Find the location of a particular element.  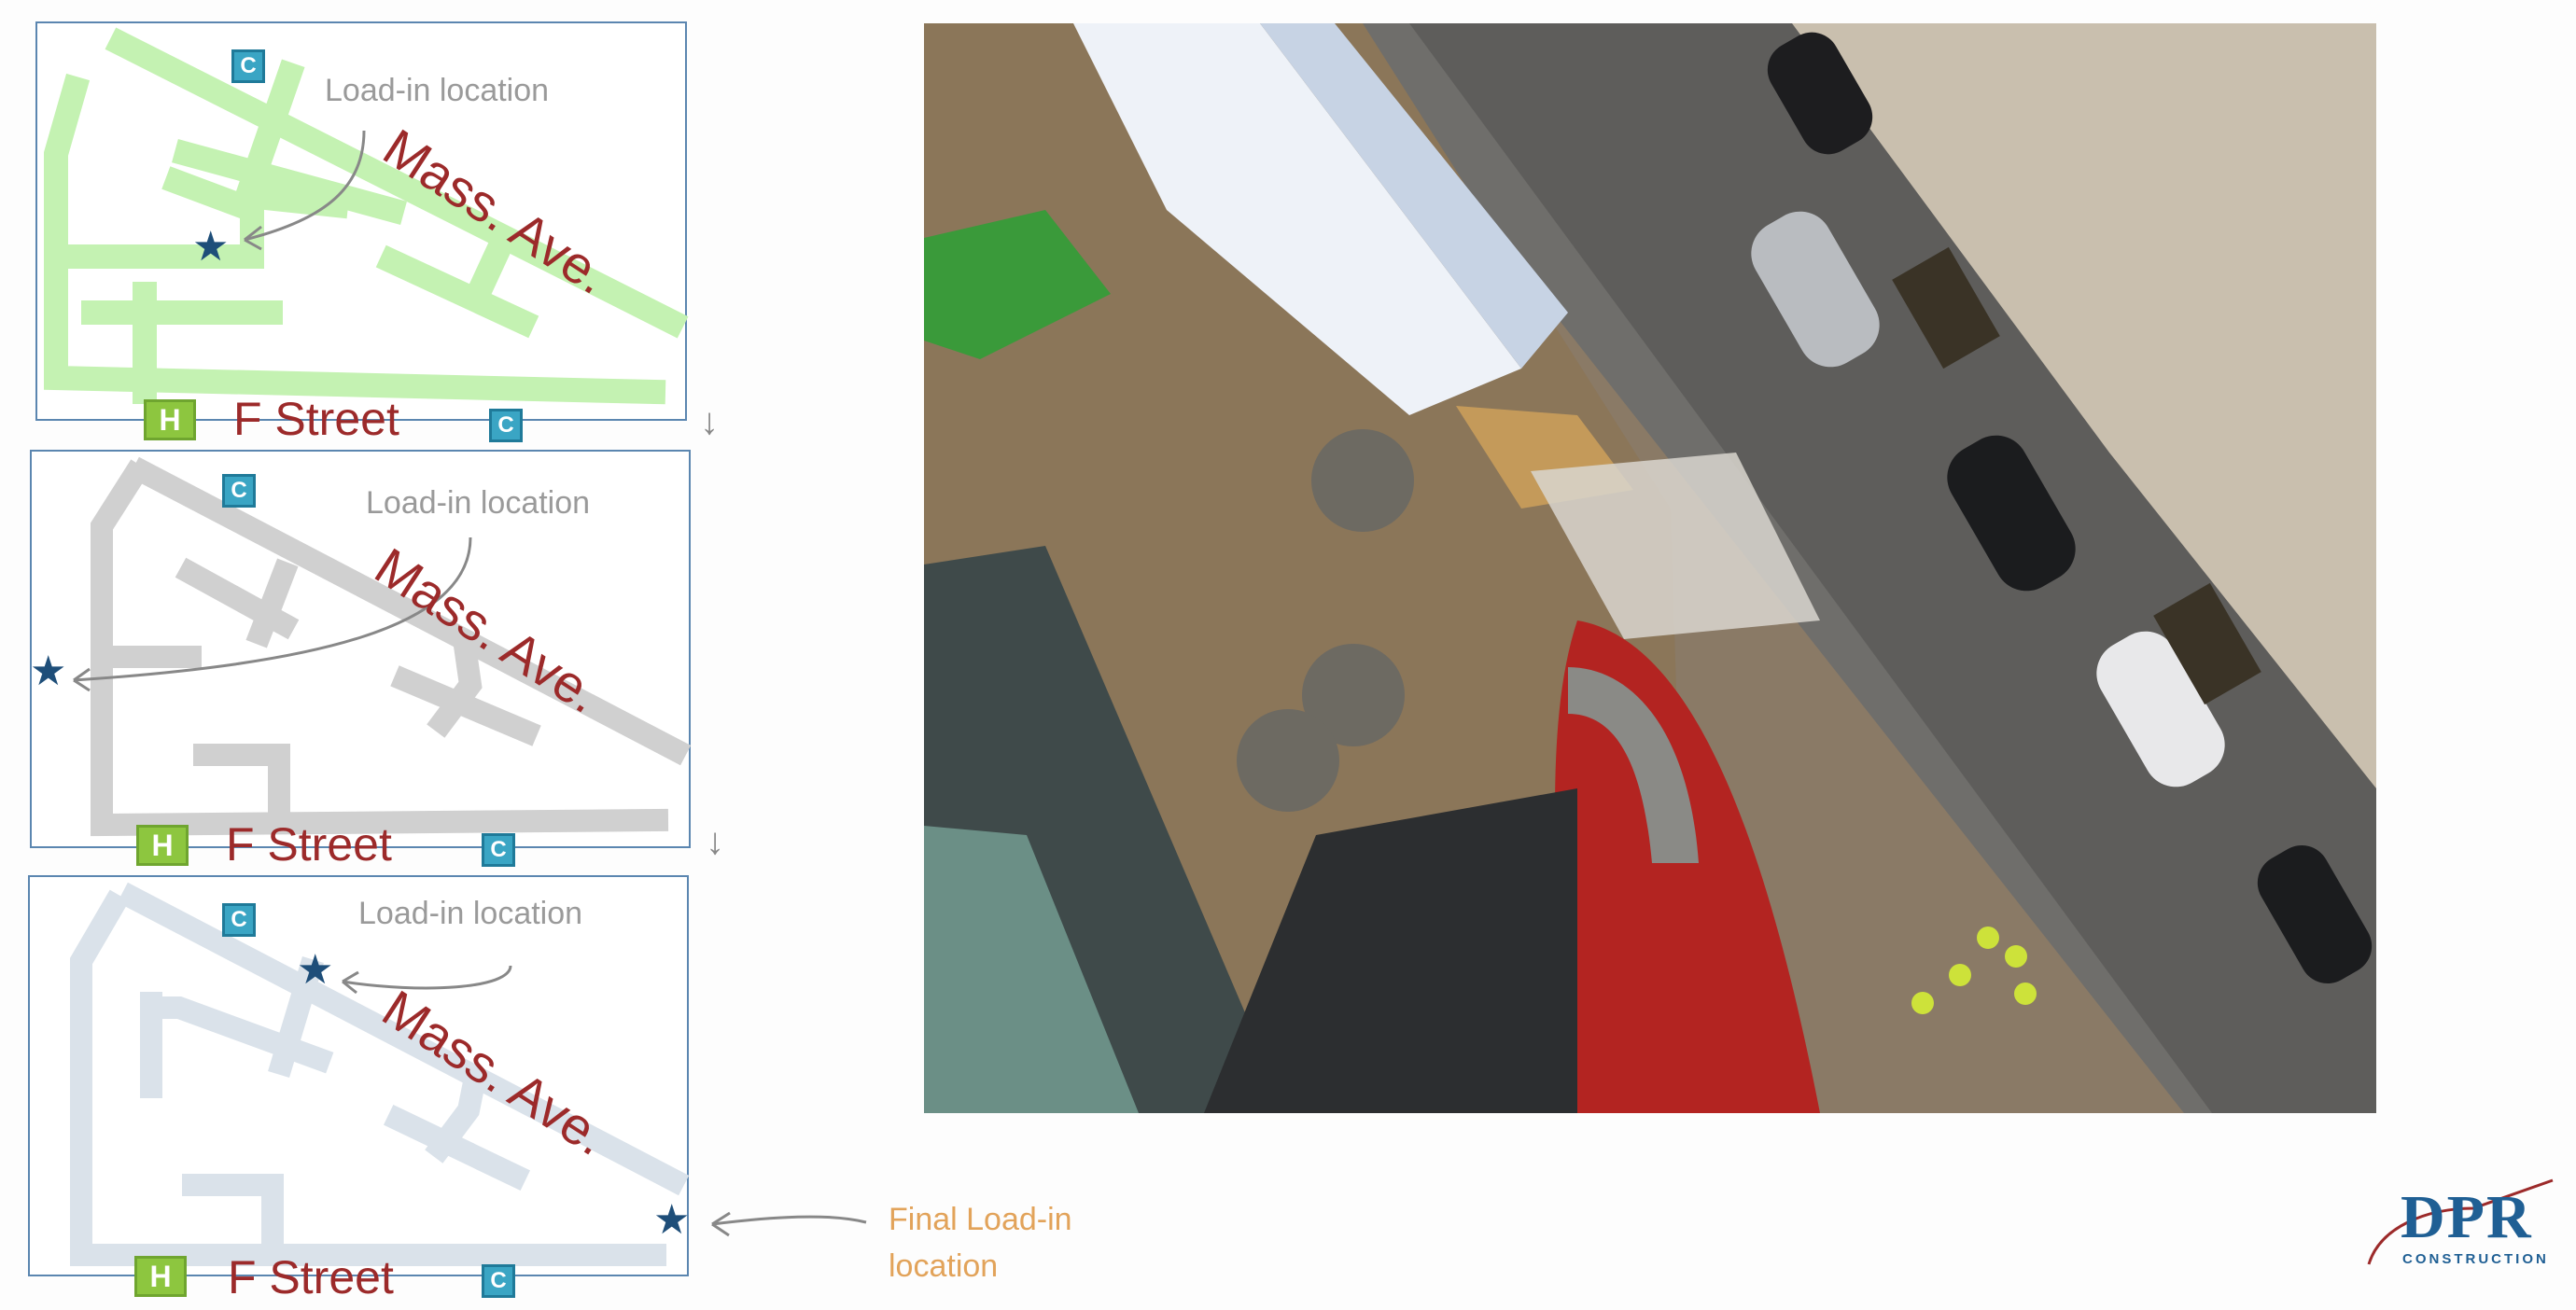

site-plan-gray: Load-in location Mass. Ave. C is located at coordinates (361, 649).